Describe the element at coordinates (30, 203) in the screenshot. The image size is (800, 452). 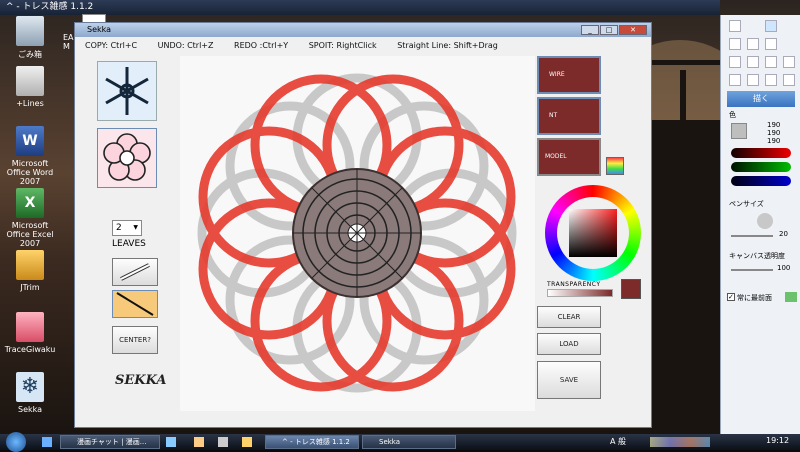
I see `excel-icon: X` at that location.